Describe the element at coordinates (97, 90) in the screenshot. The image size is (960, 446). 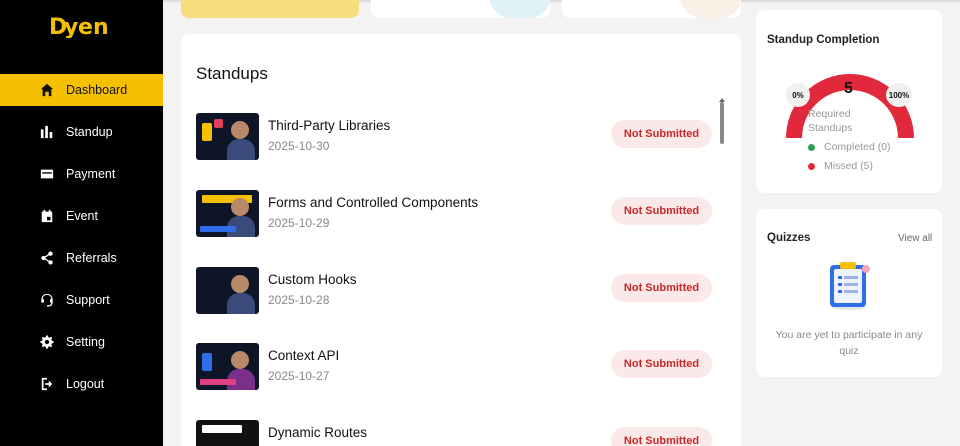
I see `sidebar-item-label: Dashboard` at that location.